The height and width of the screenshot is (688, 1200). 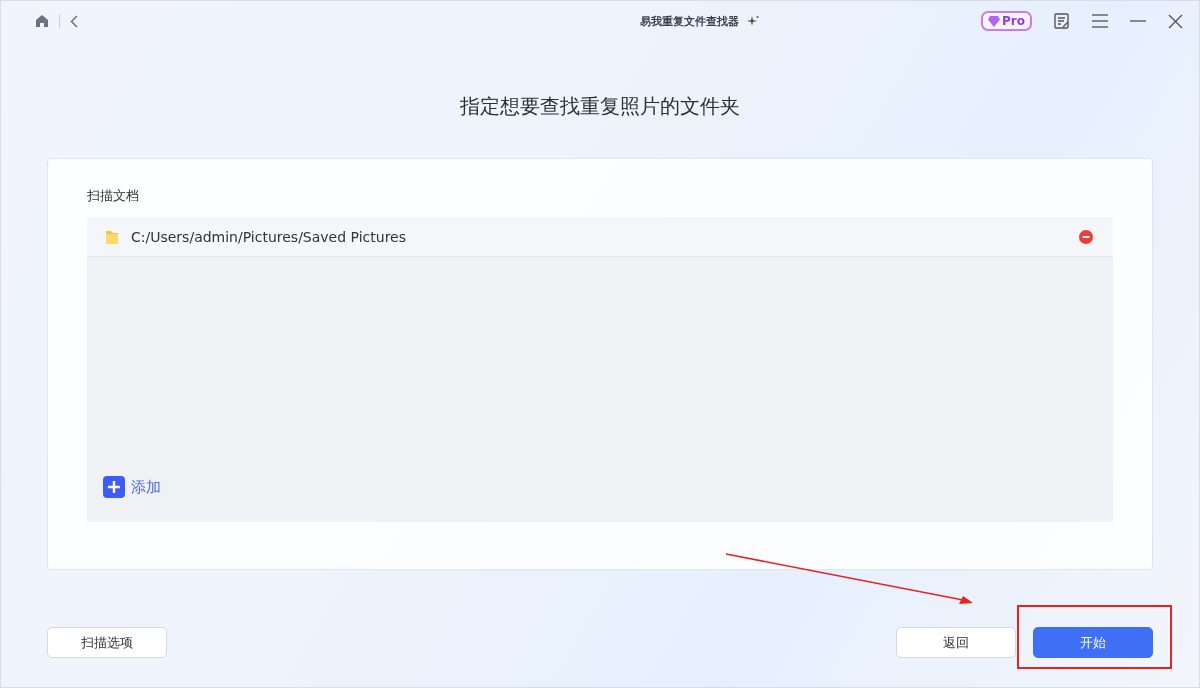 What do you see at coordinates (1100, 21) in the screenshot?
I see `menu-icon` at bounding box center [1100, 21].